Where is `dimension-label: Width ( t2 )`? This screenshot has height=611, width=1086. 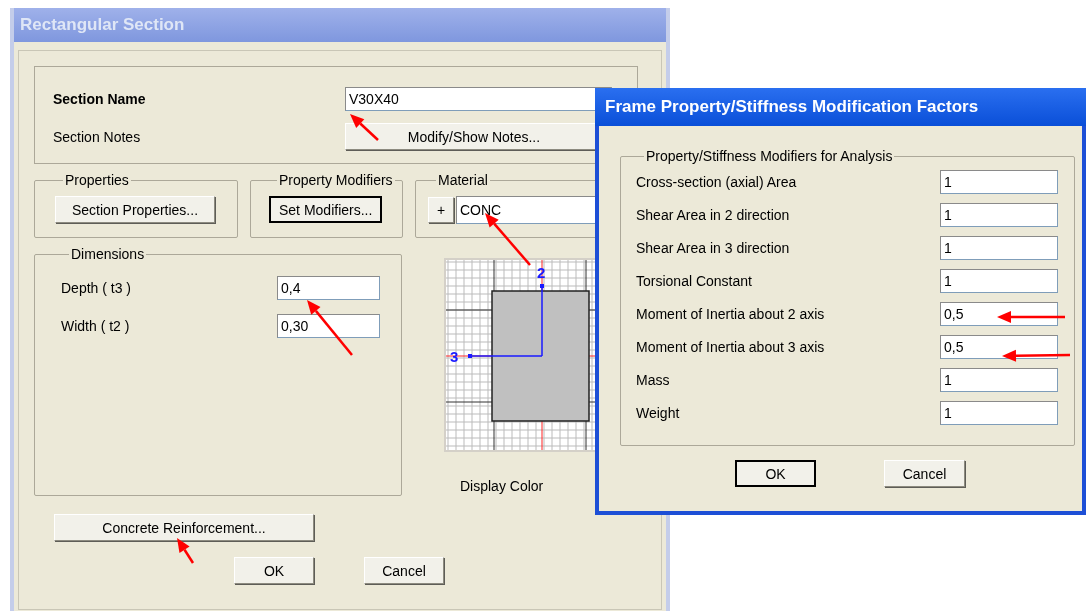
dimension-label: Width ( t2 ) is located at coordinates (96, 326).